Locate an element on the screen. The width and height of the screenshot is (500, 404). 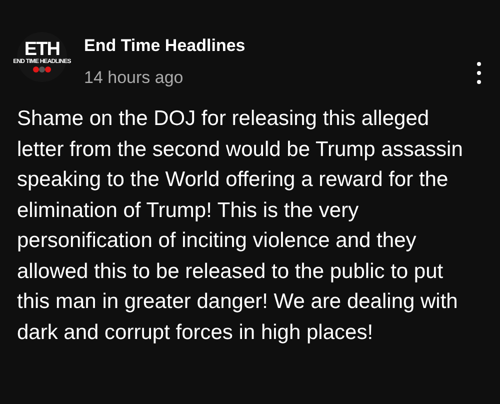
author-name: End Time Headlines is located at coordinates (165, 46).